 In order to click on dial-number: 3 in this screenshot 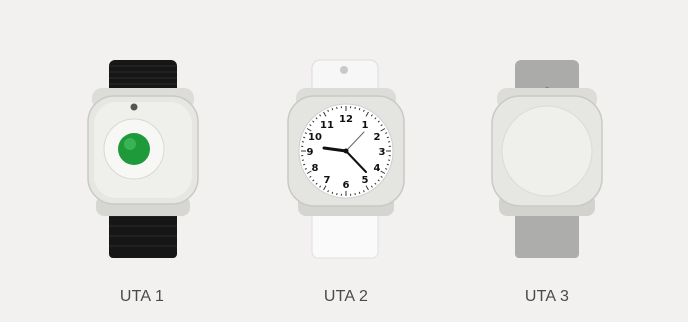, I will do `click(382, 152)`.